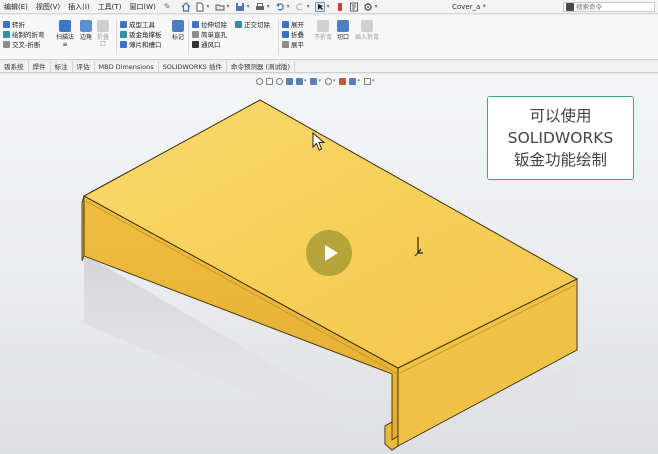 This screenshot has width=658, height=454. What do you see at coordinates (280, 7) in the screenshot?
I see `undo-icon` at bounding box center [280, 7].